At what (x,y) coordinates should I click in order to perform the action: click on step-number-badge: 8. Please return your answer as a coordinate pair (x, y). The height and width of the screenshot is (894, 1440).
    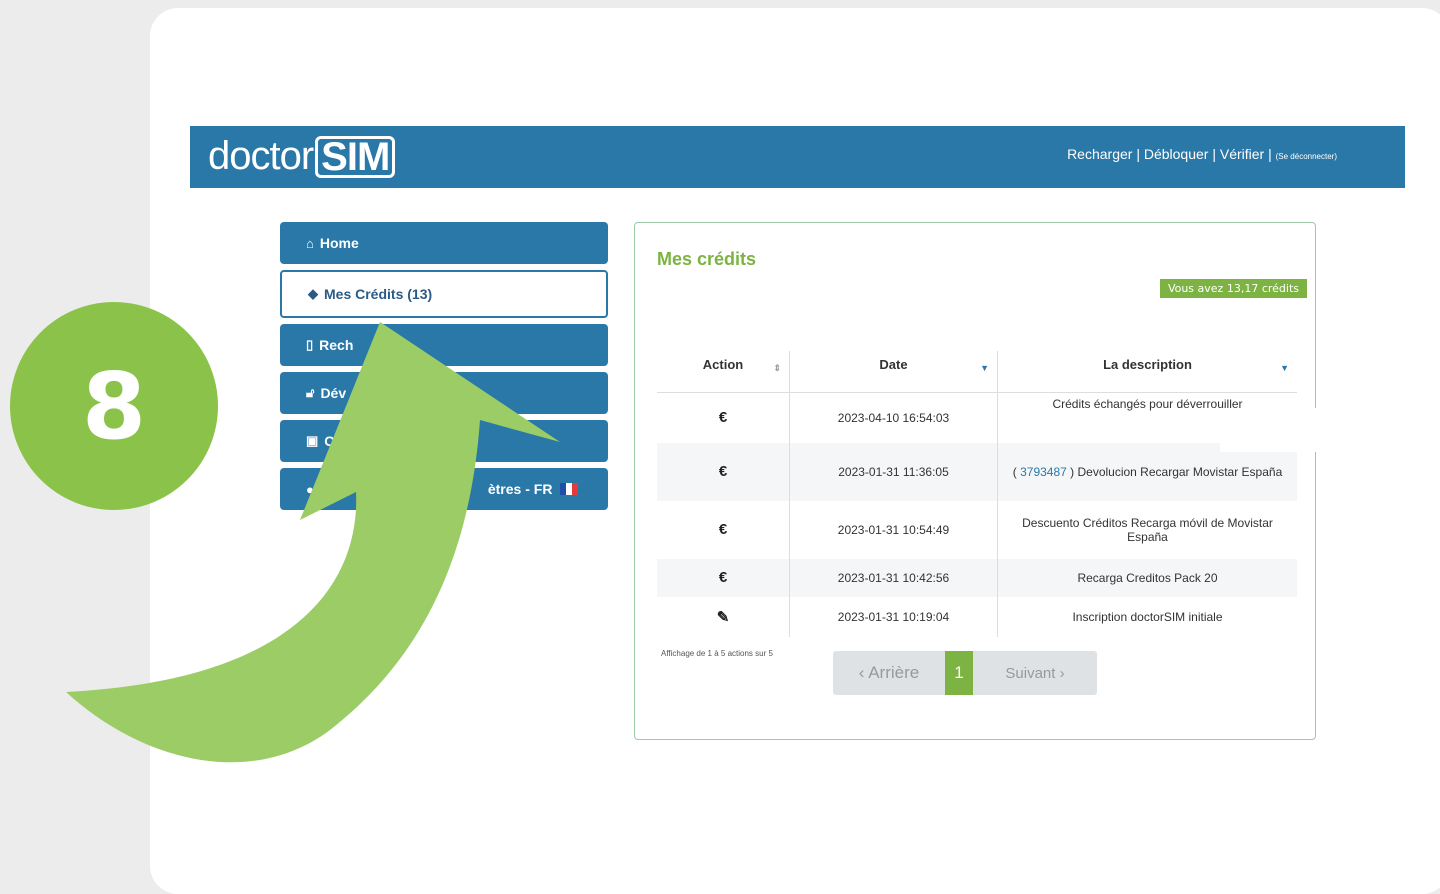
    Looking at the image, I should click on (114, 406).